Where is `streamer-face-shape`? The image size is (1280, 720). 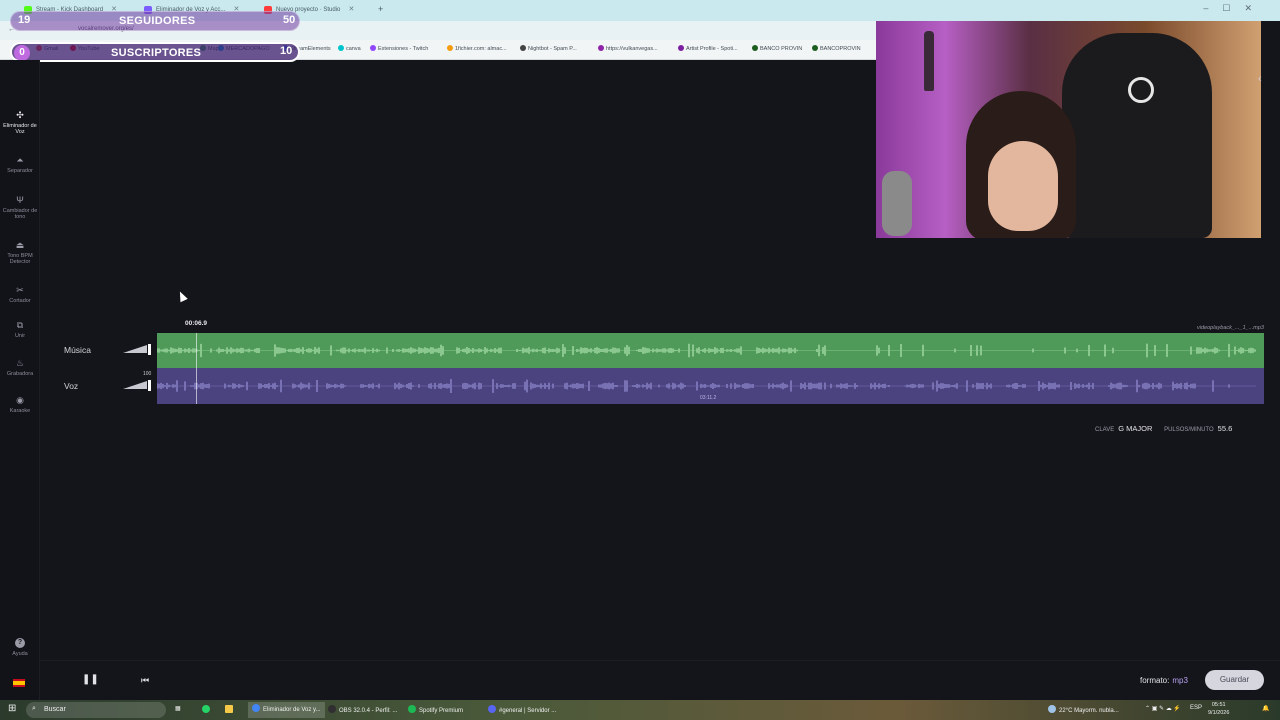 streamer-face-shape is located at coordinates (1023, 186).